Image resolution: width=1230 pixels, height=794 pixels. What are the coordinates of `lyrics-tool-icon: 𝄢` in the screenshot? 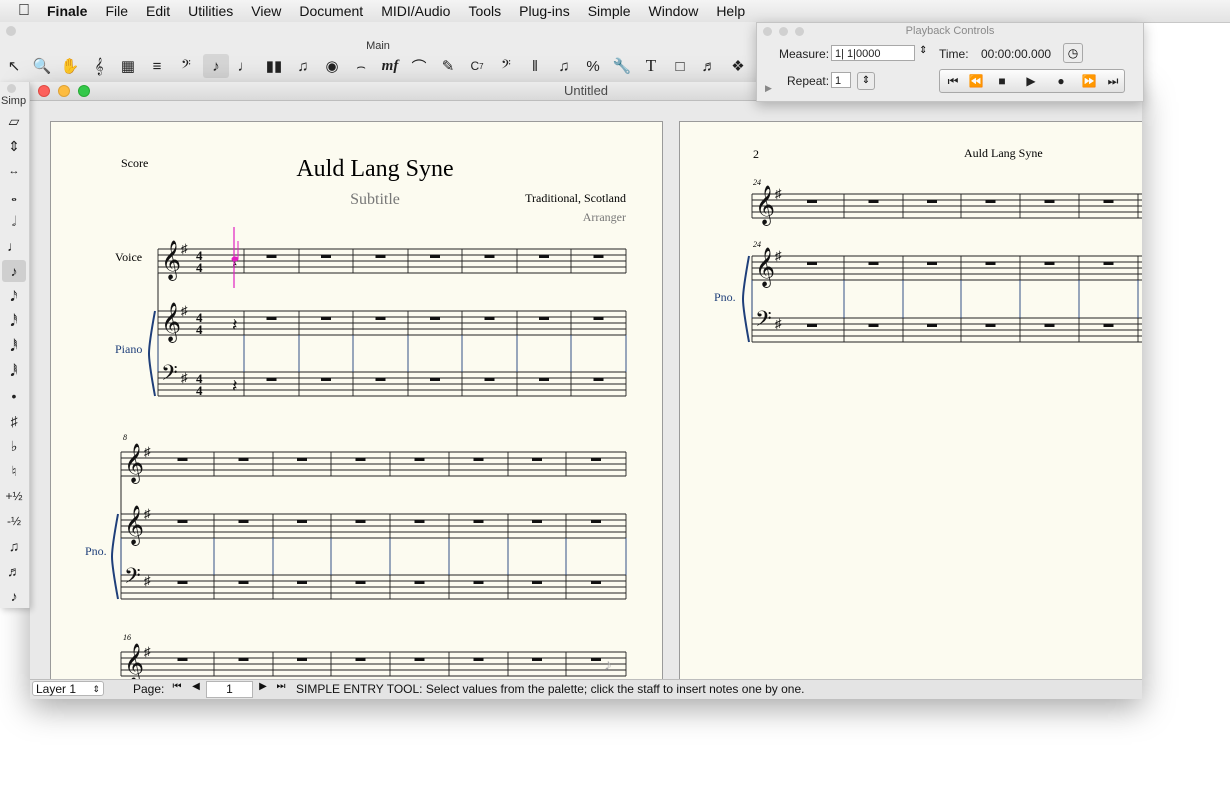 It's located at (506, 66).